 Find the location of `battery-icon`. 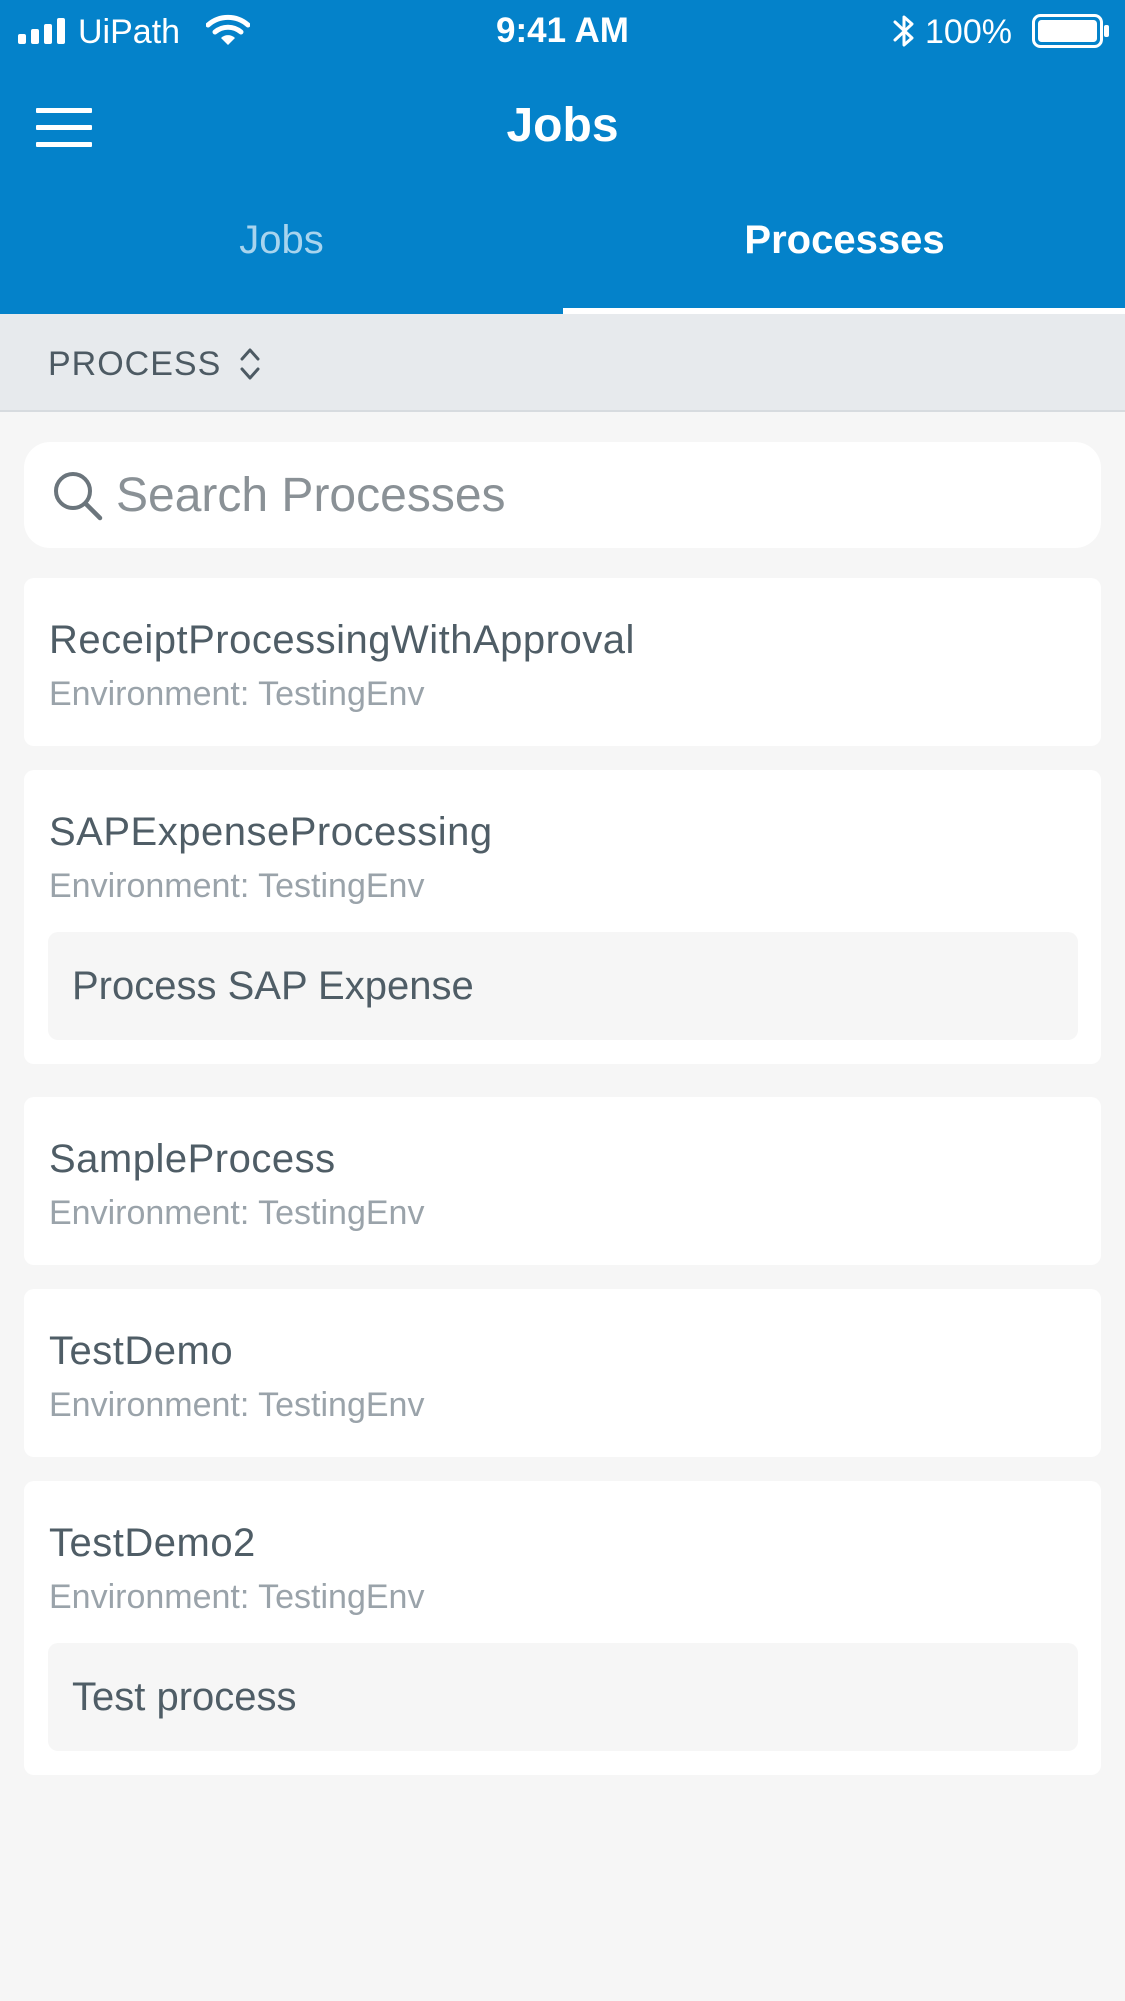

battery-icon is located at coordinates (1070, 31).